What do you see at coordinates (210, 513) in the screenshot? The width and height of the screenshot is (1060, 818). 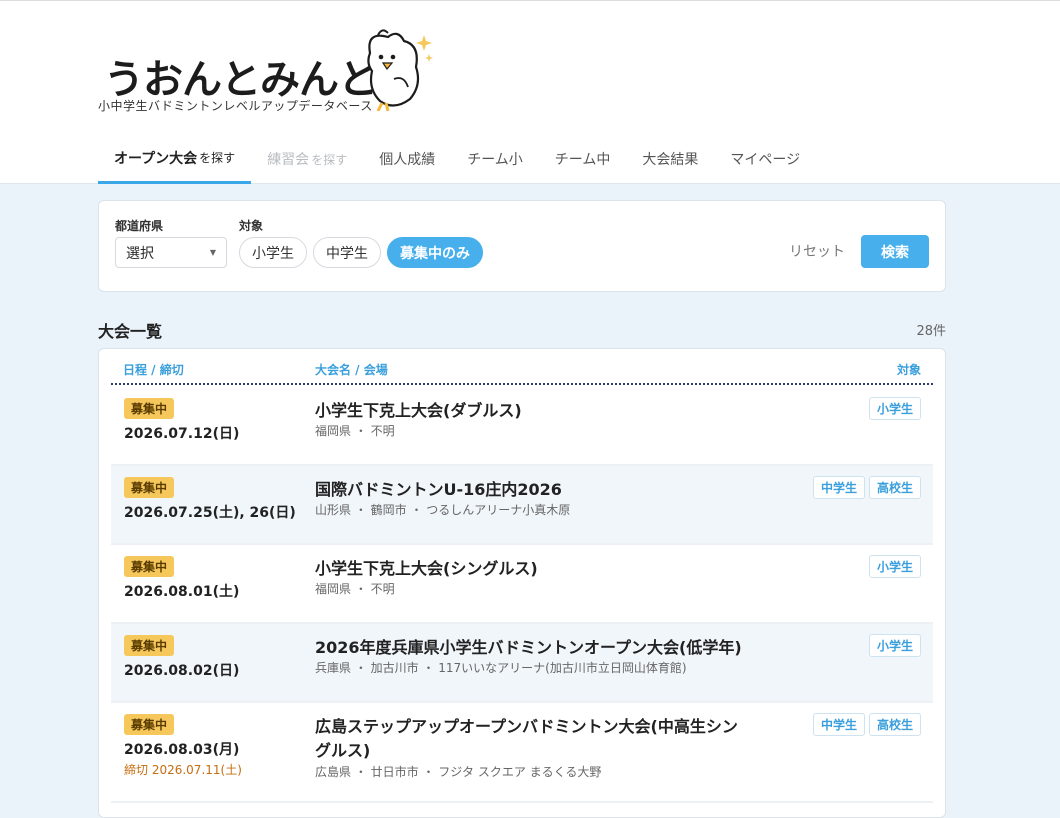 I see `event-date: 2026.07.25(土), 26(日)` at bounding box center [210, 513].